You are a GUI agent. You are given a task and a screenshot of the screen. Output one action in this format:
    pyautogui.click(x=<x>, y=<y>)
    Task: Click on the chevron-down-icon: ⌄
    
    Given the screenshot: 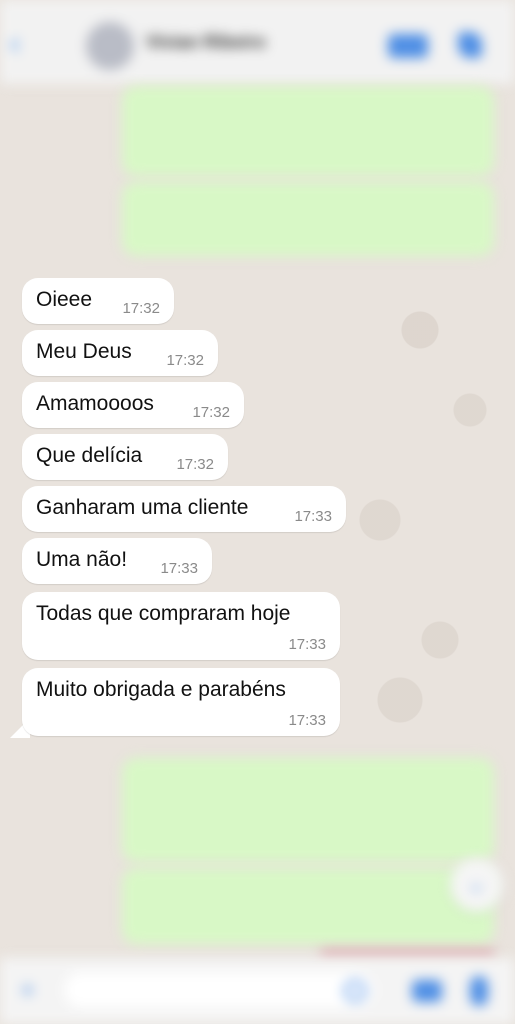 What is the action you would take?
    pyautogui.click(x=476, y=883)
    